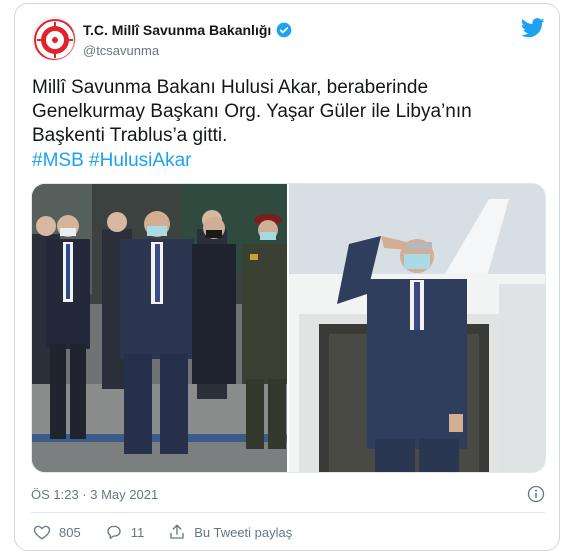 The width and height of the screenshot is (575, 554). What do you see at coordinates (177, 30) in the screenshot?
I see `display-name: T.C. Millî Savunma Bakanlığı` at bounding box center [177, 30].